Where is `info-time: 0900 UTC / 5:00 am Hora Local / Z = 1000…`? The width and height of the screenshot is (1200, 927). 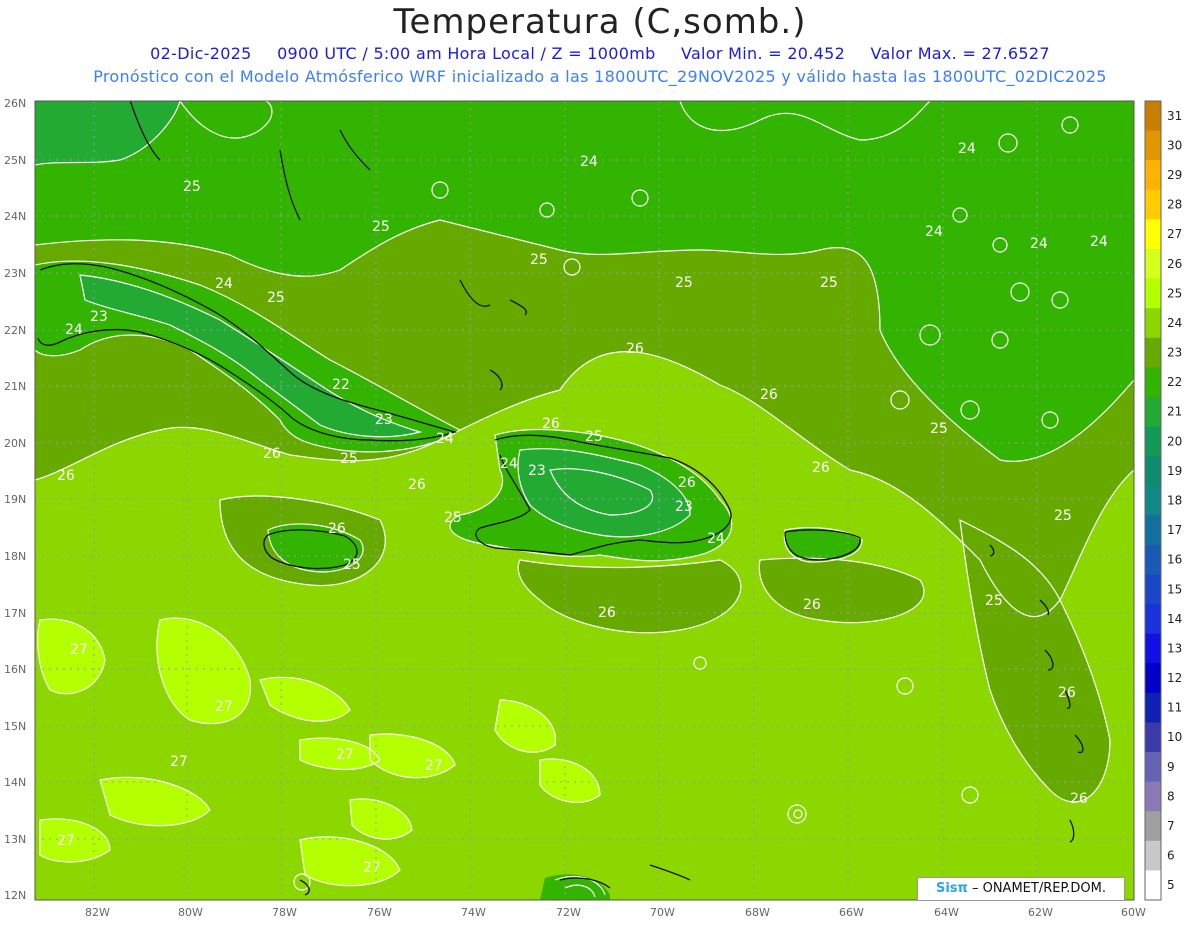
info-time: 0900 UTC / 5:00 am Hora Local / Z = 1000… is located at coordinates (466, 53).